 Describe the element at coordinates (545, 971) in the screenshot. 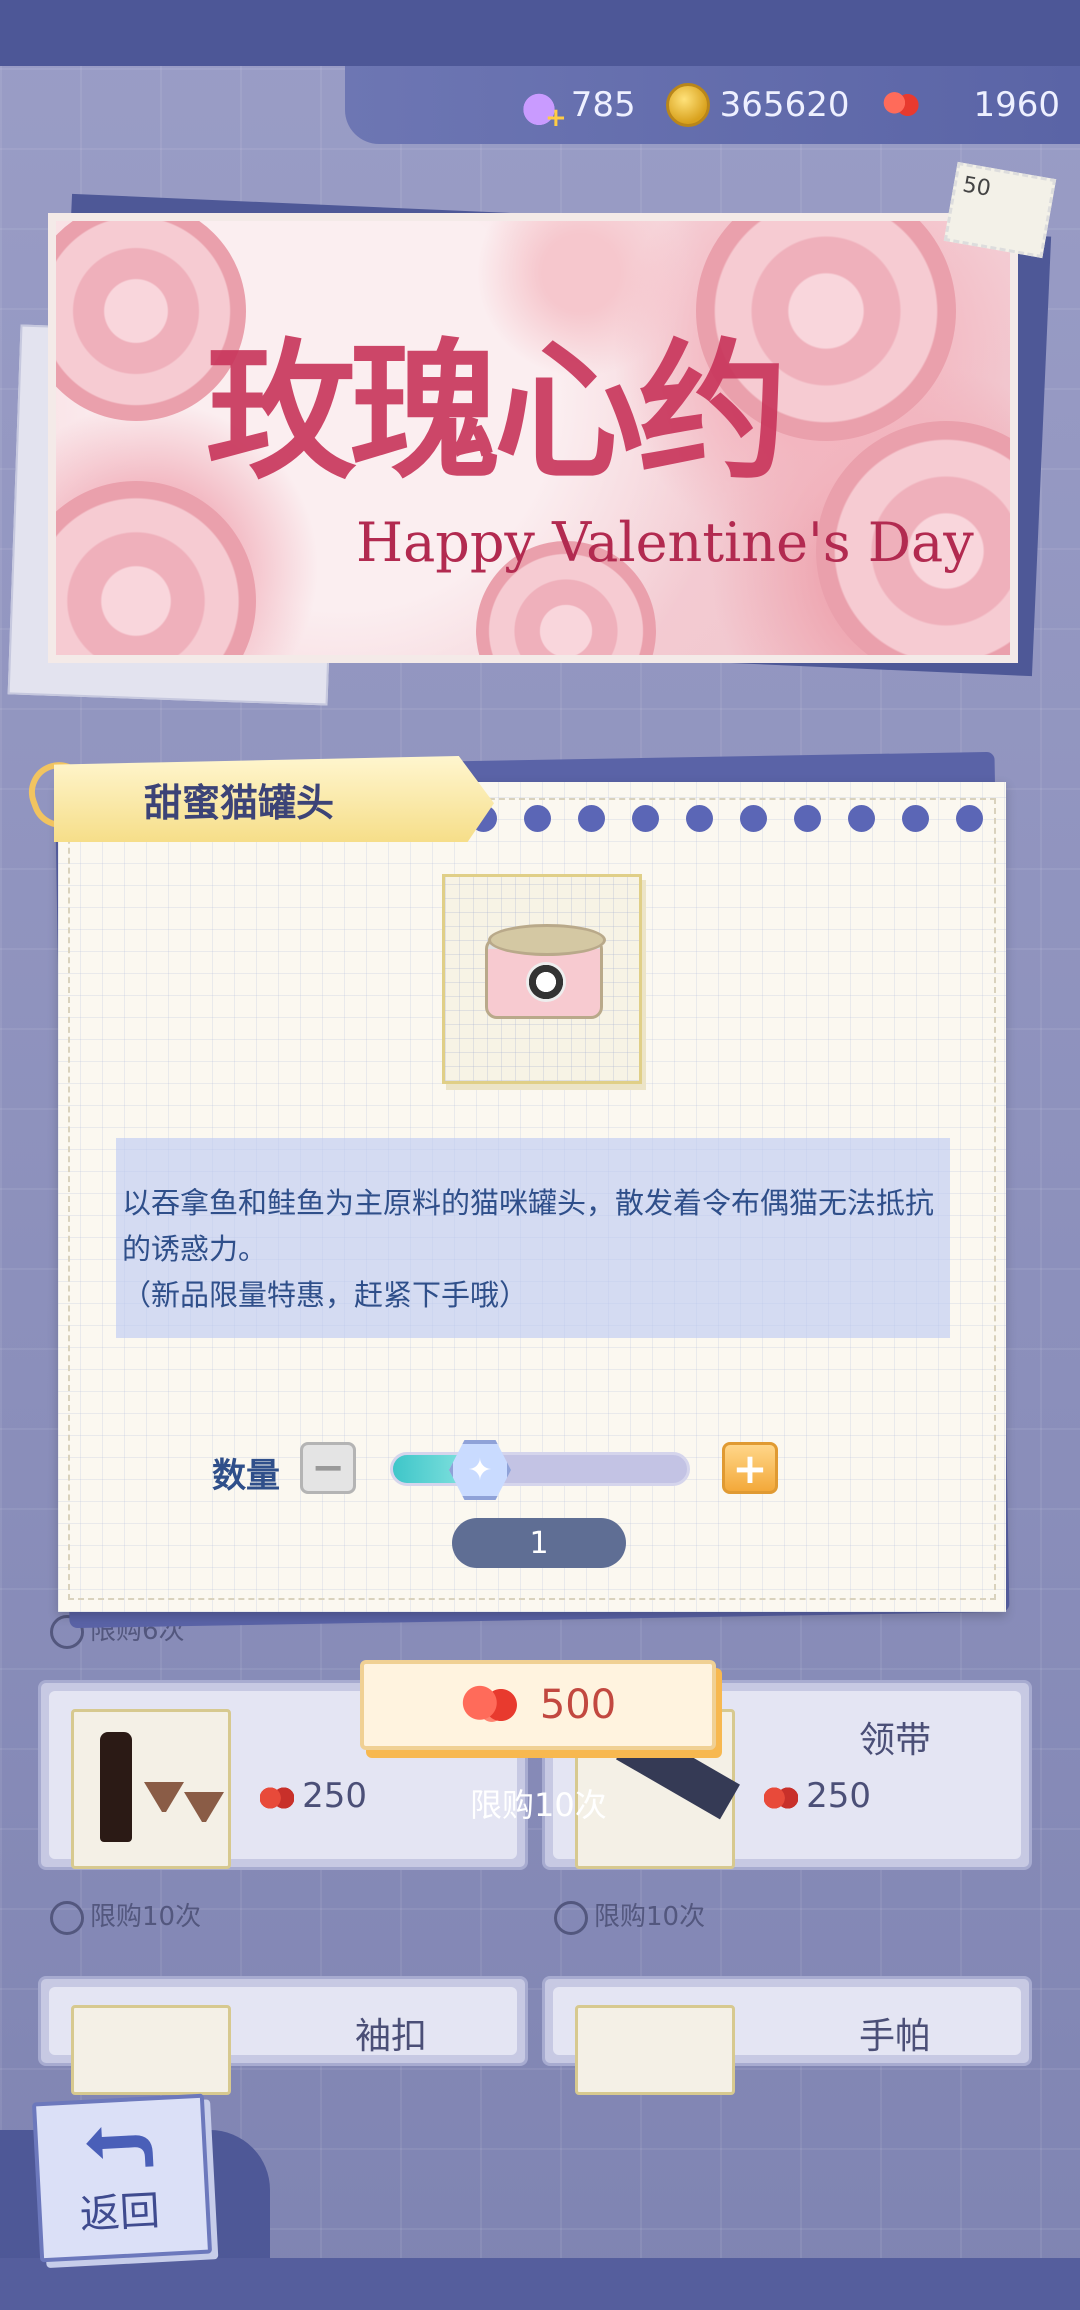

I see `cat-food-can-icon` at that location.